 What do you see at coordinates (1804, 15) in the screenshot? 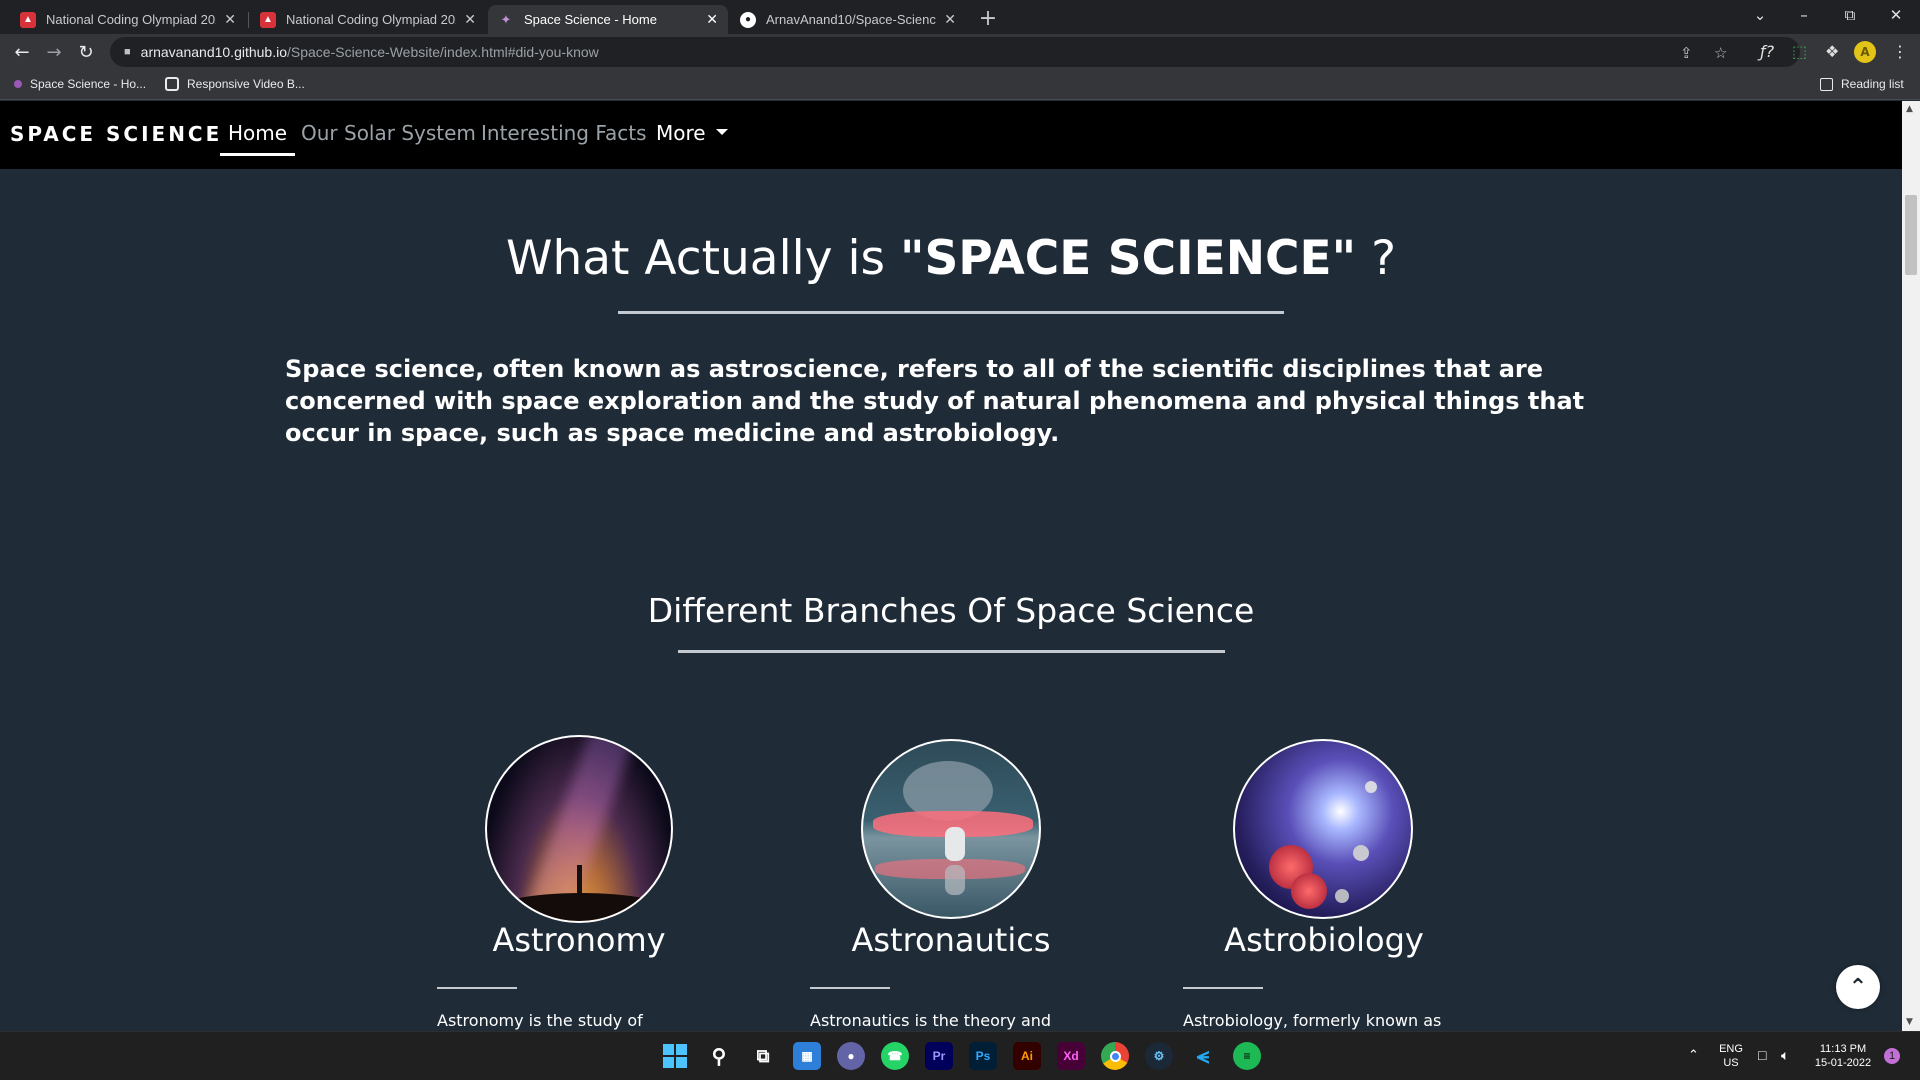
I see `minimize-button: –` at bounding box center [1804, 15].